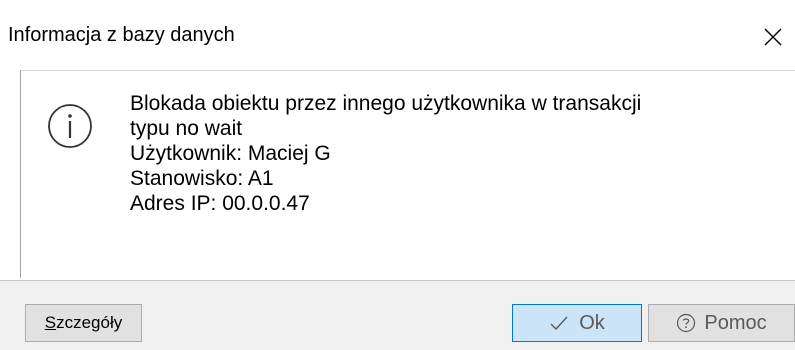 Image resolution: width=795 pixels, height=350 pixels. What do you see at coordinates (220, 203) in the screenshot?
I see `message-line: Adres IP: 00.0.0.47` at bounding box center [220, 203].